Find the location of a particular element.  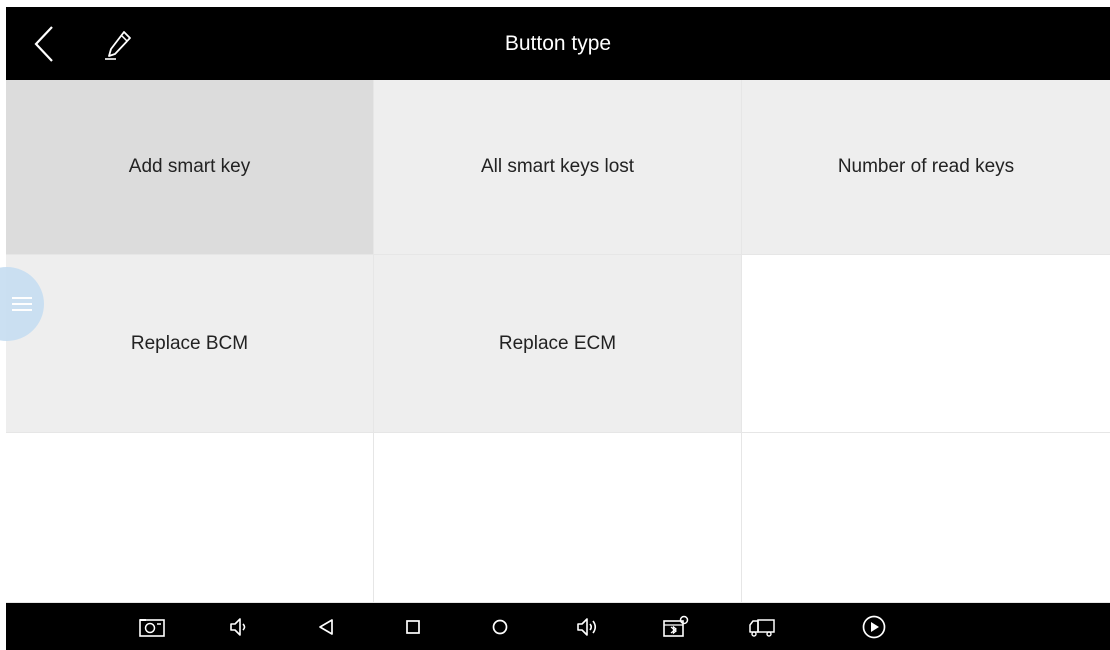

screenshot-icon is located at coordinates (152, 628).